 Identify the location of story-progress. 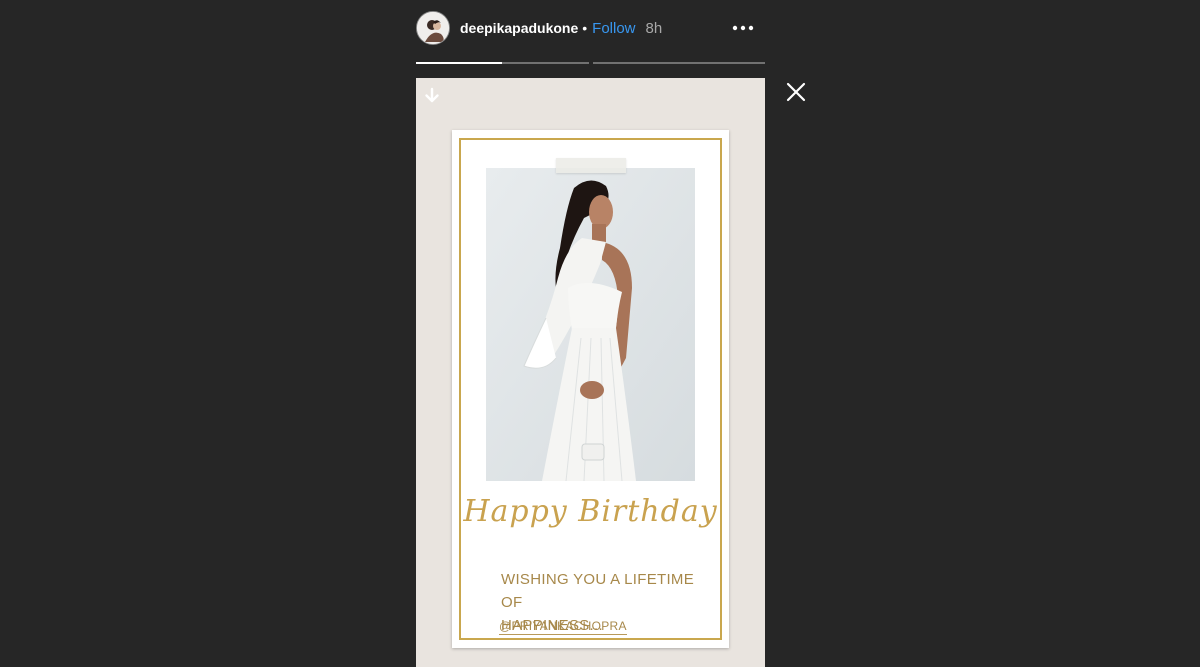
(590, 63).